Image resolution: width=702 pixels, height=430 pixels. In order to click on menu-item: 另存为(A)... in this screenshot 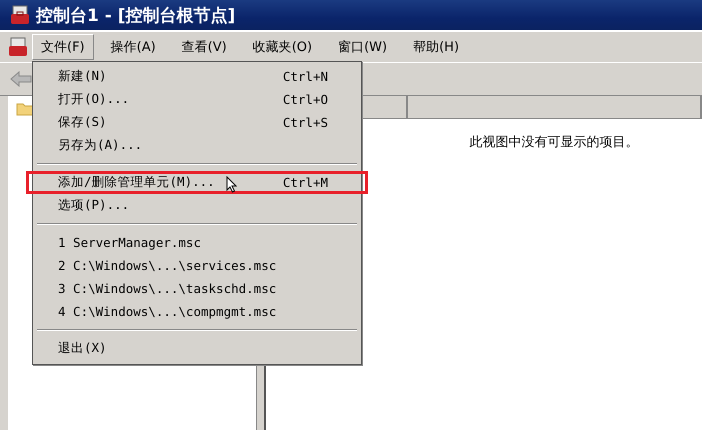, I will do `click(197, 145)`.